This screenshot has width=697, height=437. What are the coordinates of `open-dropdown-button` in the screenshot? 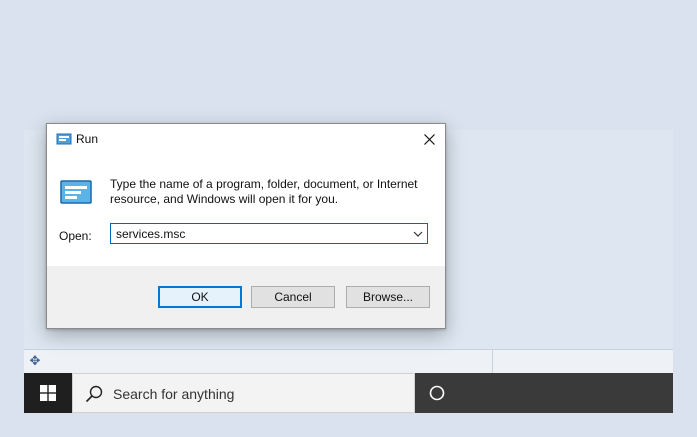 It's located at (418, 233).